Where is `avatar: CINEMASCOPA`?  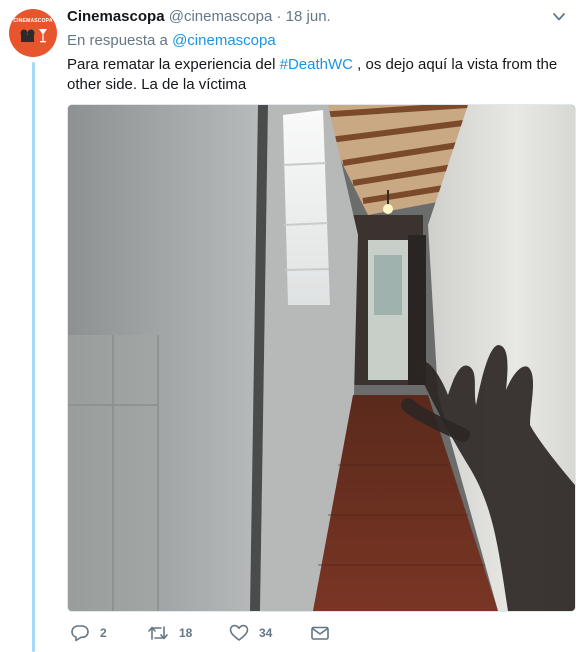
avatar: CINEMASCOPA is located at coordinates (33, 33).